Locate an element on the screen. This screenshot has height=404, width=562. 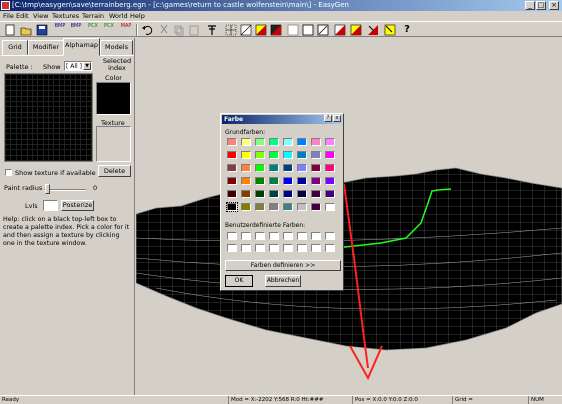
paint-icon is located at coordinates (340, 30).